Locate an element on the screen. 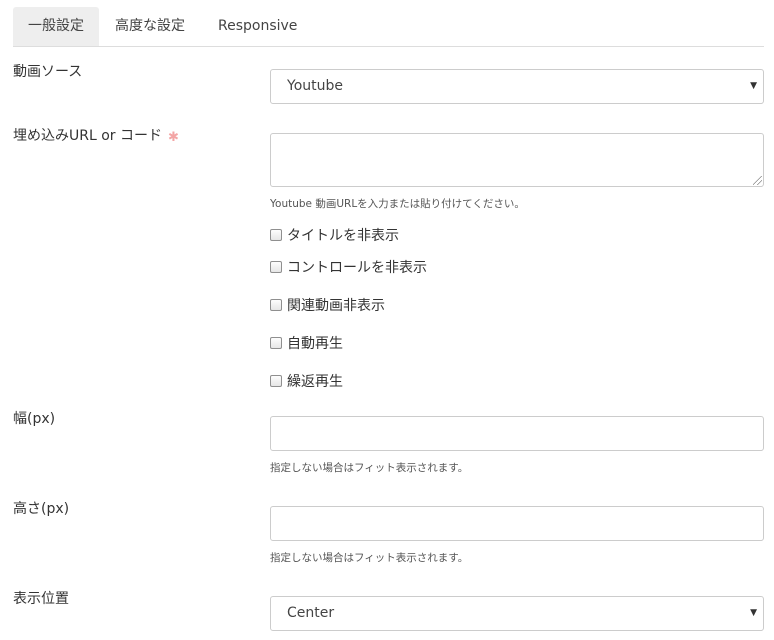 The image size is (774, 640). hide-controls-option: コントロールを非表示 is located at coordinates (348, 267).